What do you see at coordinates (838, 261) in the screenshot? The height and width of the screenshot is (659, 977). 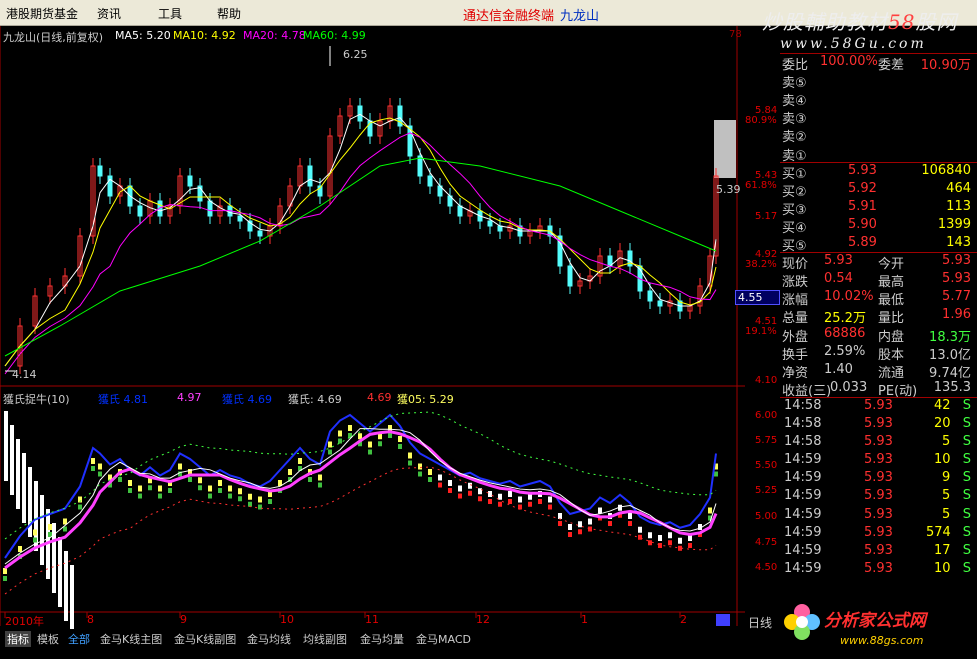 I see `quote-value: 5.93` at bounding box center [838, 261].